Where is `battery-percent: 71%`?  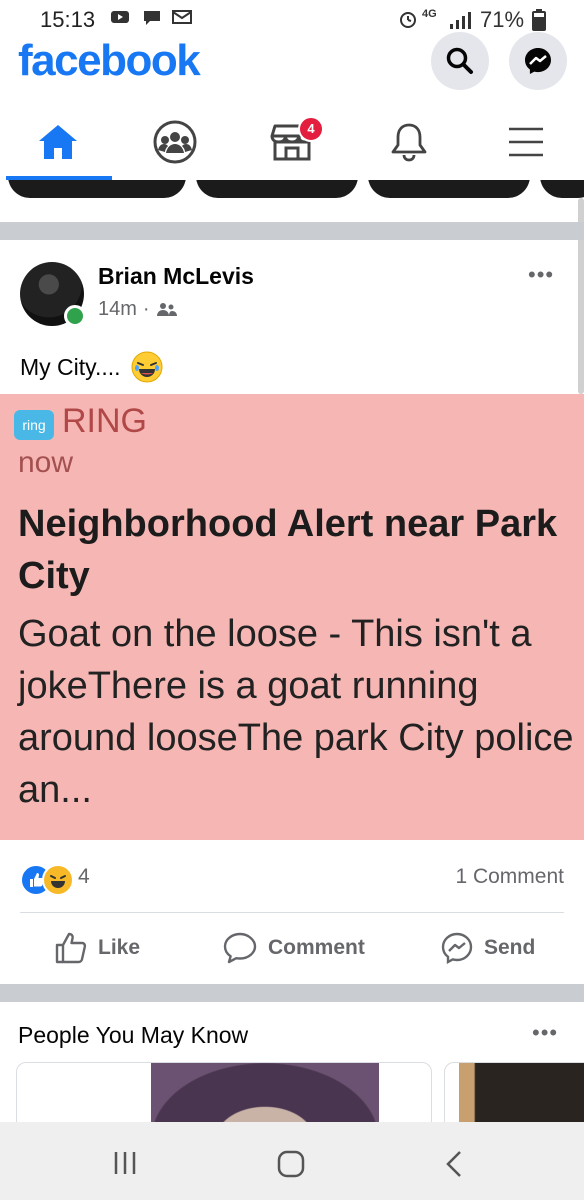 battery-percent: 71% is located at coordinates (502, 19).